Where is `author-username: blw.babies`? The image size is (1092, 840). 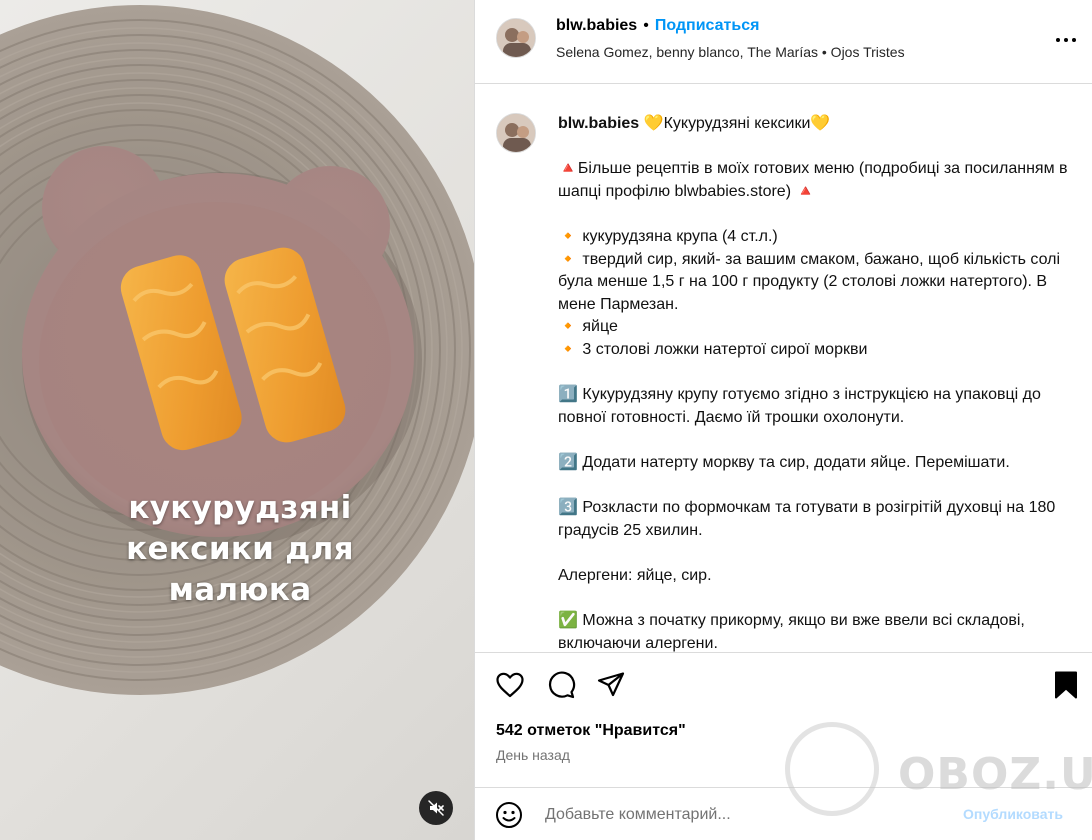 author-username: blw.babies is located at coordinates (596, 25).